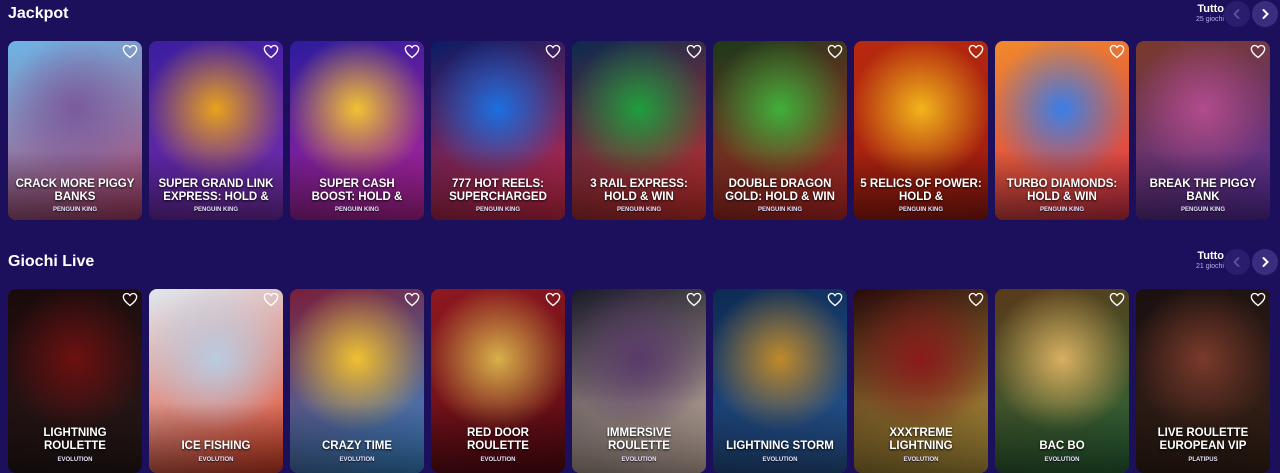  What do you see at coordinates (216, 381) in the screenshot?
I see `game-card: ICE FISHING EVOLUTION` at bounding box center [216, 381].